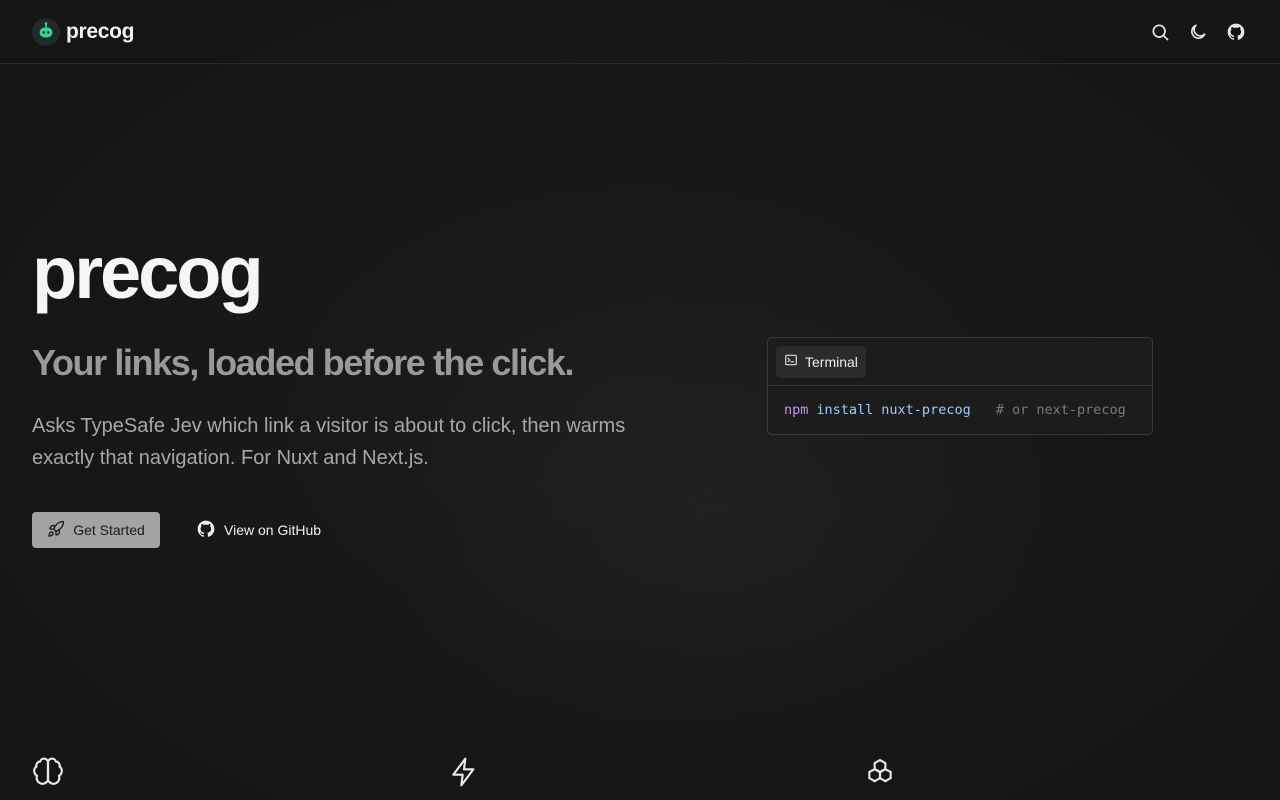 This screenshot has width=1280, height=800. I want to click on brand-name: precog, so click(100, 31).